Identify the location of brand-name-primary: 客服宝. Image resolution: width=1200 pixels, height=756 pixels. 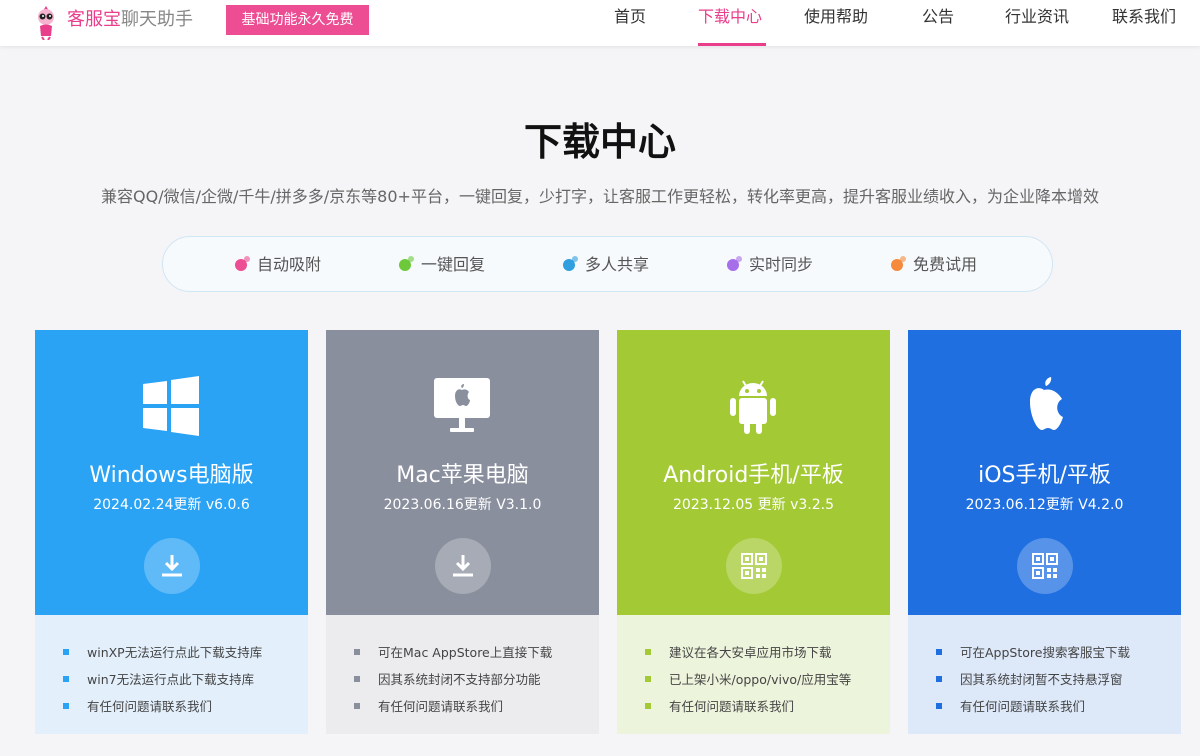
(94, 19).